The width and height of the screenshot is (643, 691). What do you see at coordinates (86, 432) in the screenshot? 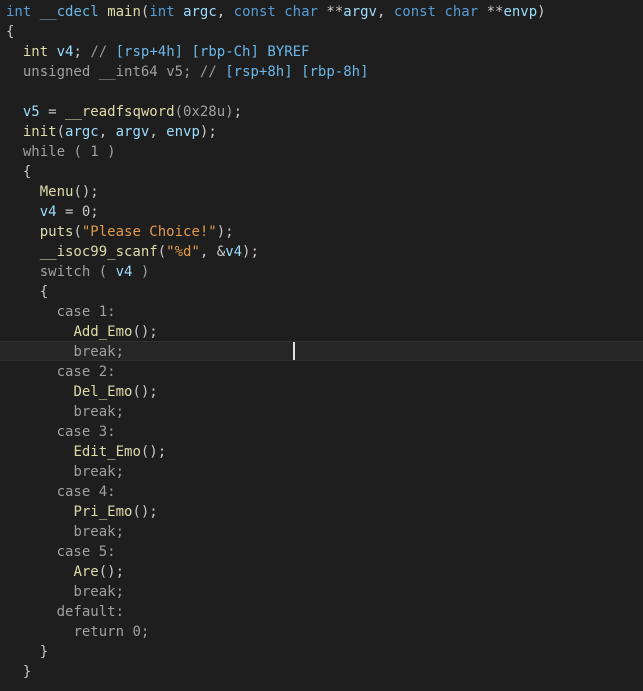
I see `case-label: case 3:` at bounding box center [86, 432].